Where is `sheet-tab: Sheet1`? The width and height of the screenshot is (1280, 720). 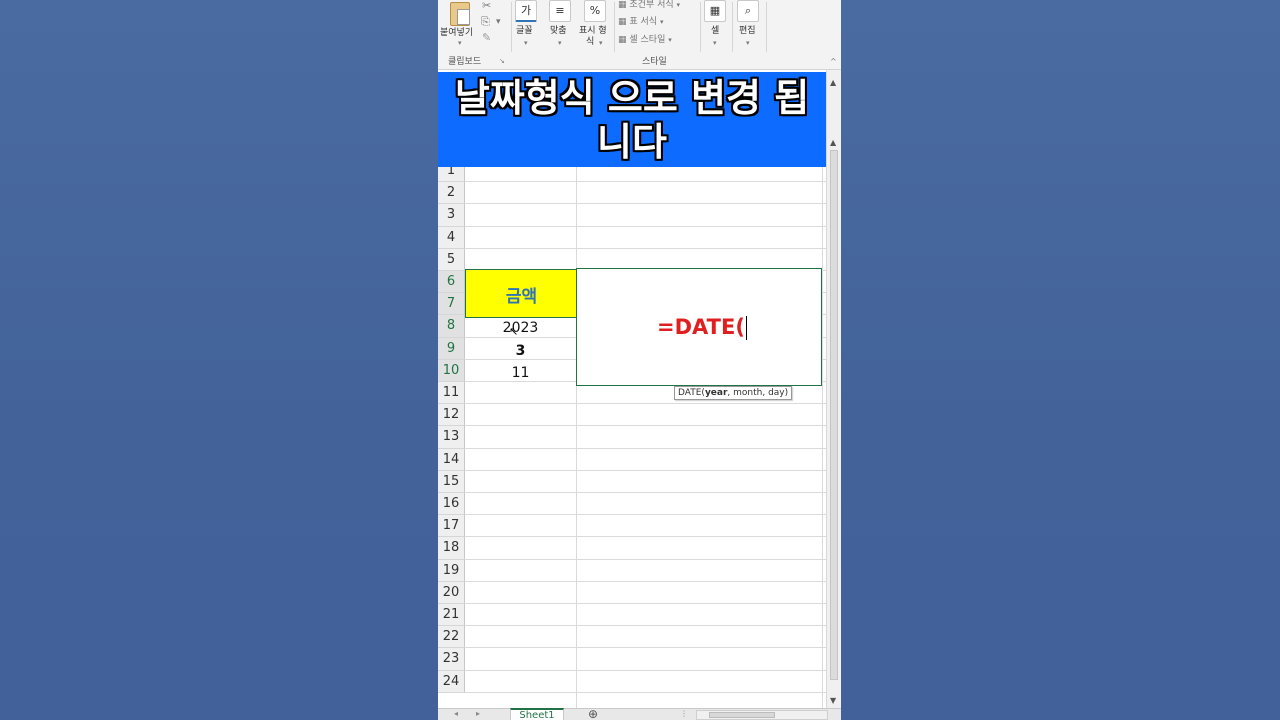 sheet-tab: Sheet1 is located at coordinates (537, 714).